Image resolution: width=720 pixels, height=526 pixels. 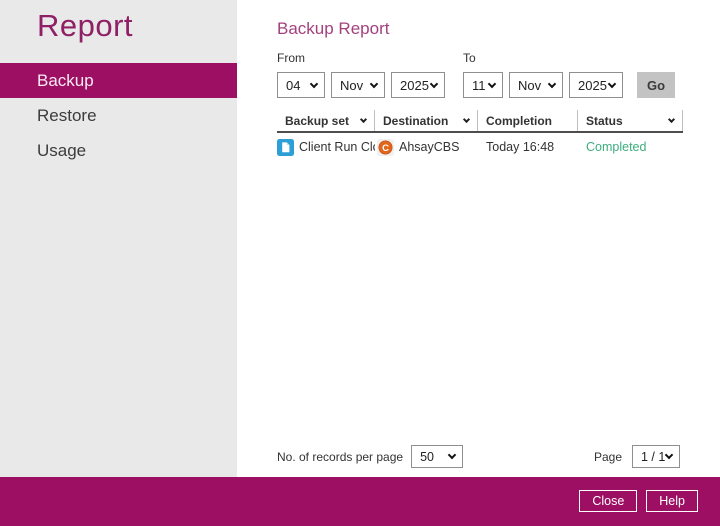 I want to click on to-month-select: Nov, so click(x=536, y=85).